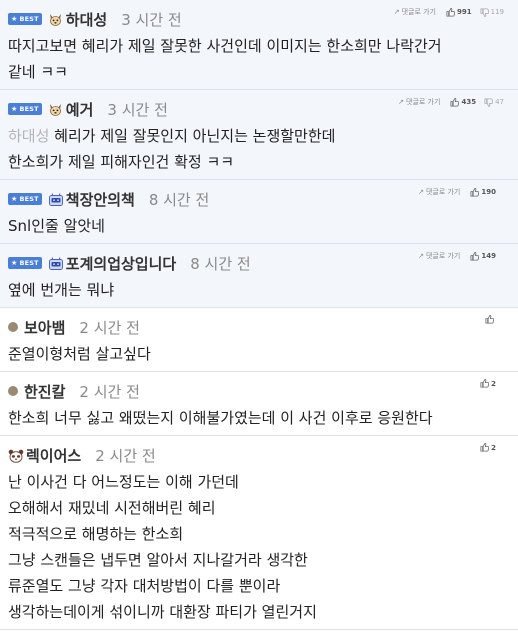  I want to click on comment-line: 한소희가 제일 피해자인건 확정 ㅋㅋ, so click(121, 162).